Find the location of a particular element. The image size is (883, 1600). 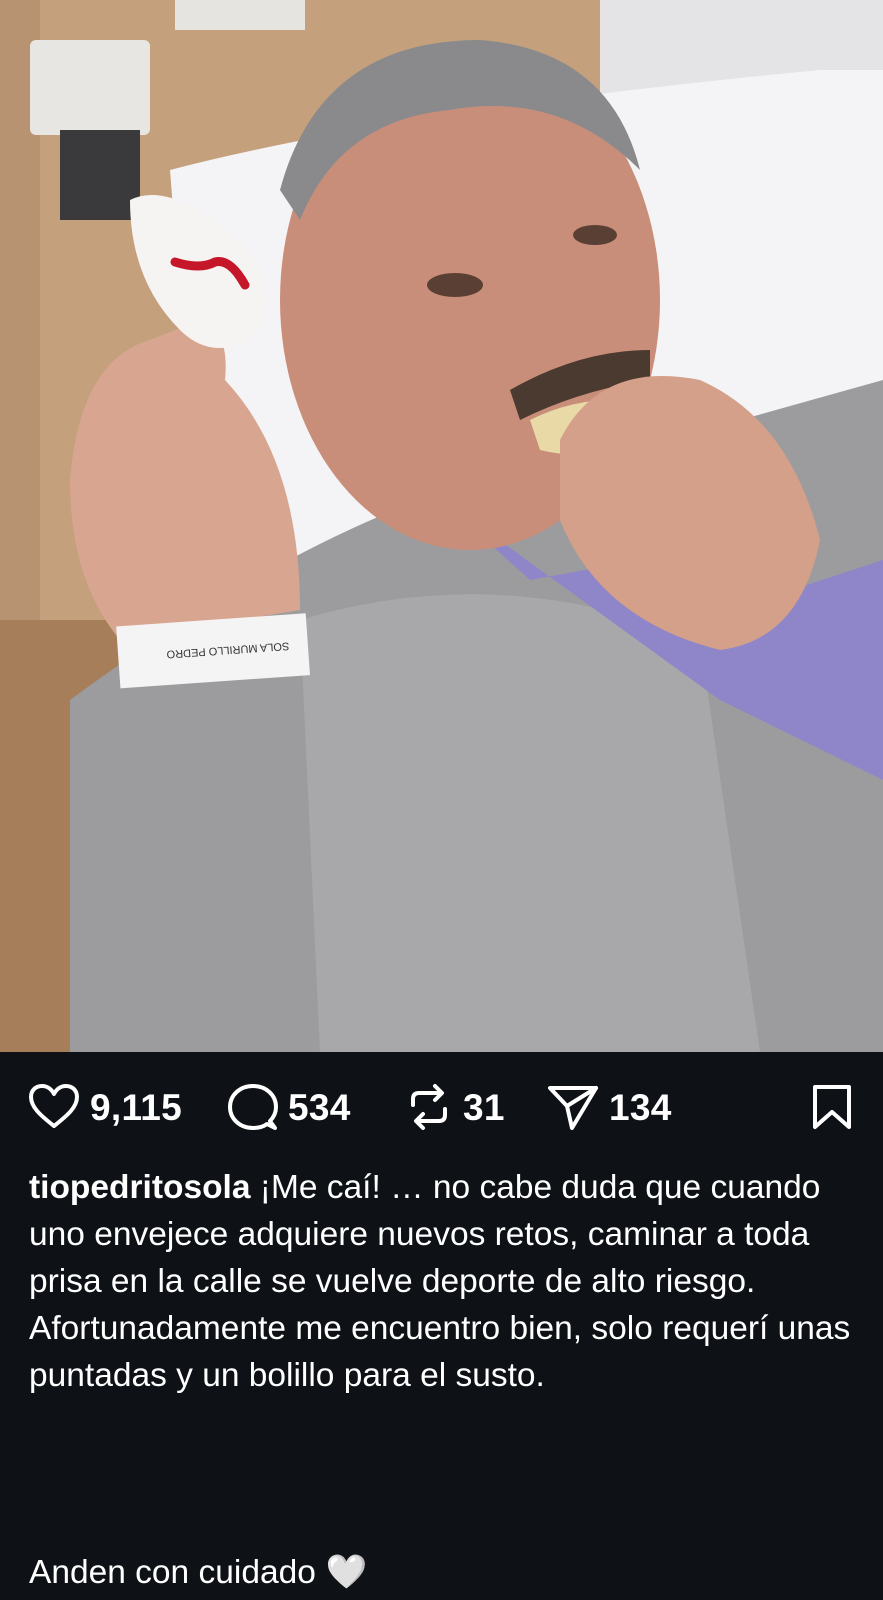

white-heart-emoji: 🤍 is located at coordinates (346, 1572).